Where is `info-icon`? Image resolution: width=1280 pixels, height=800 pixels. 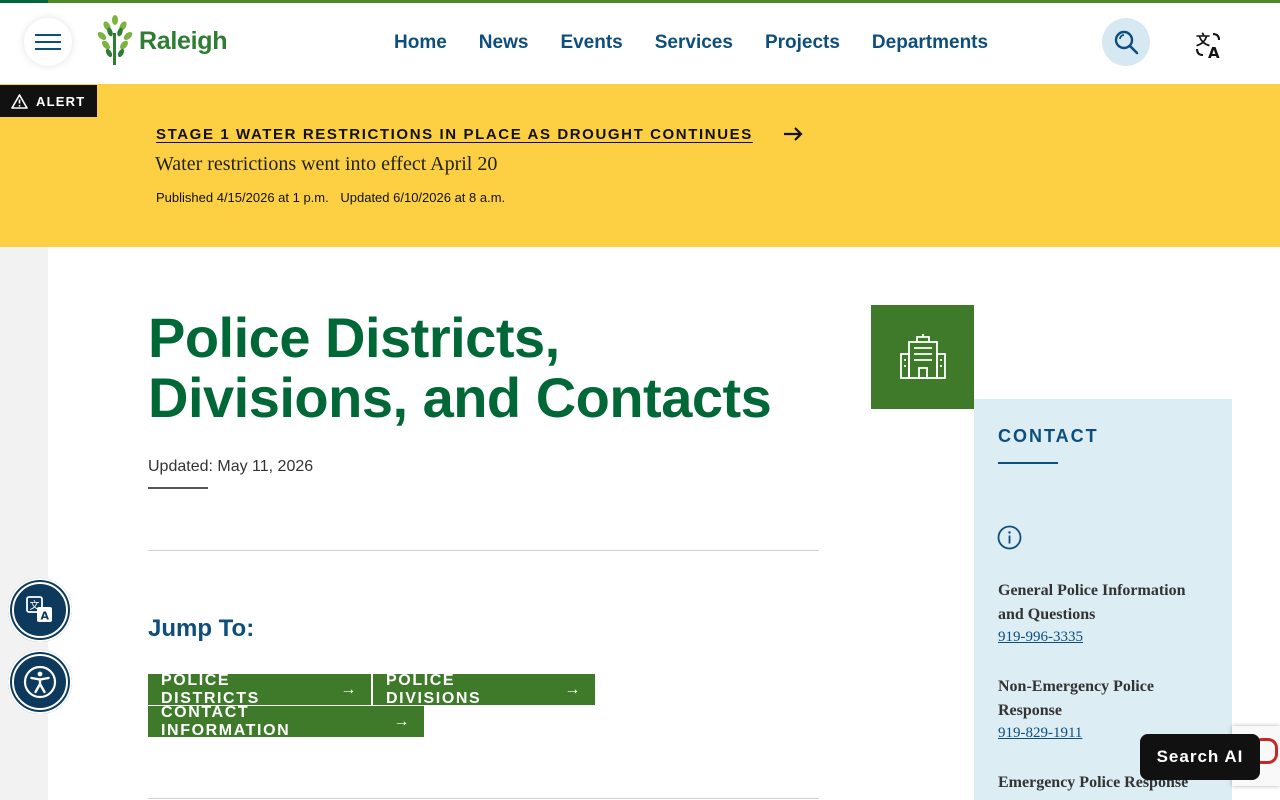 info-icon is located at coordinates (1009, 540).